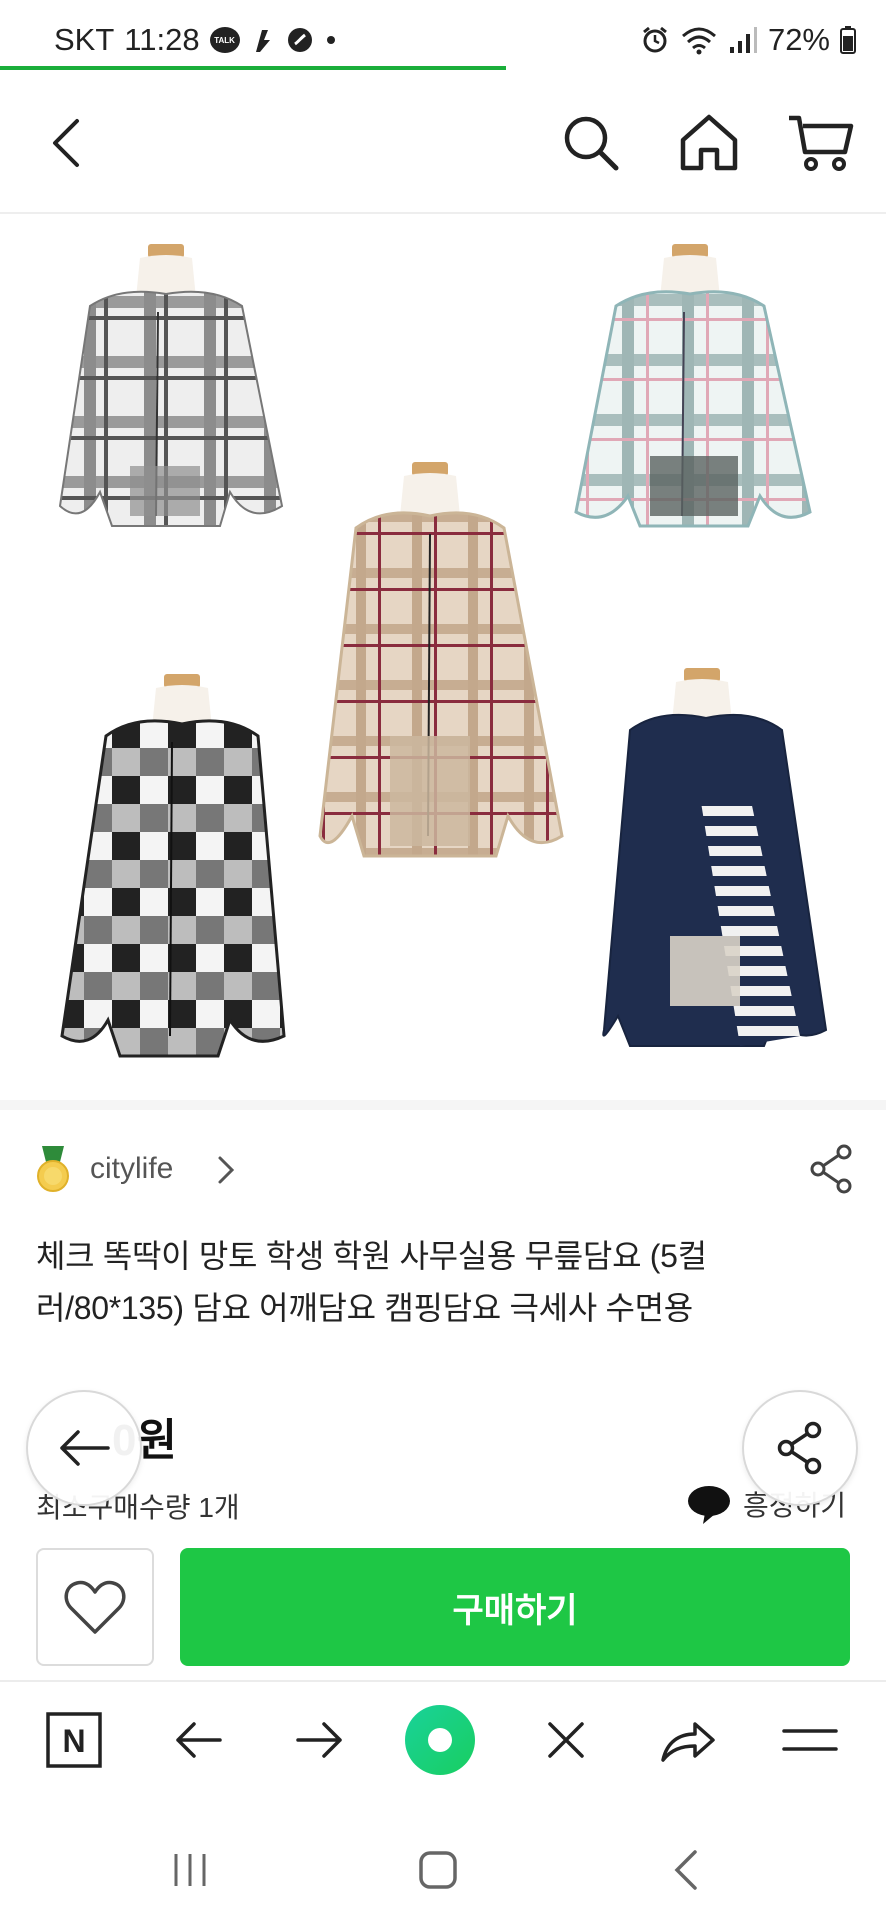  What do you see at coordinates (848, 40) in the screenshot?
I see `battery-icon` at bounding box center [848, 40].